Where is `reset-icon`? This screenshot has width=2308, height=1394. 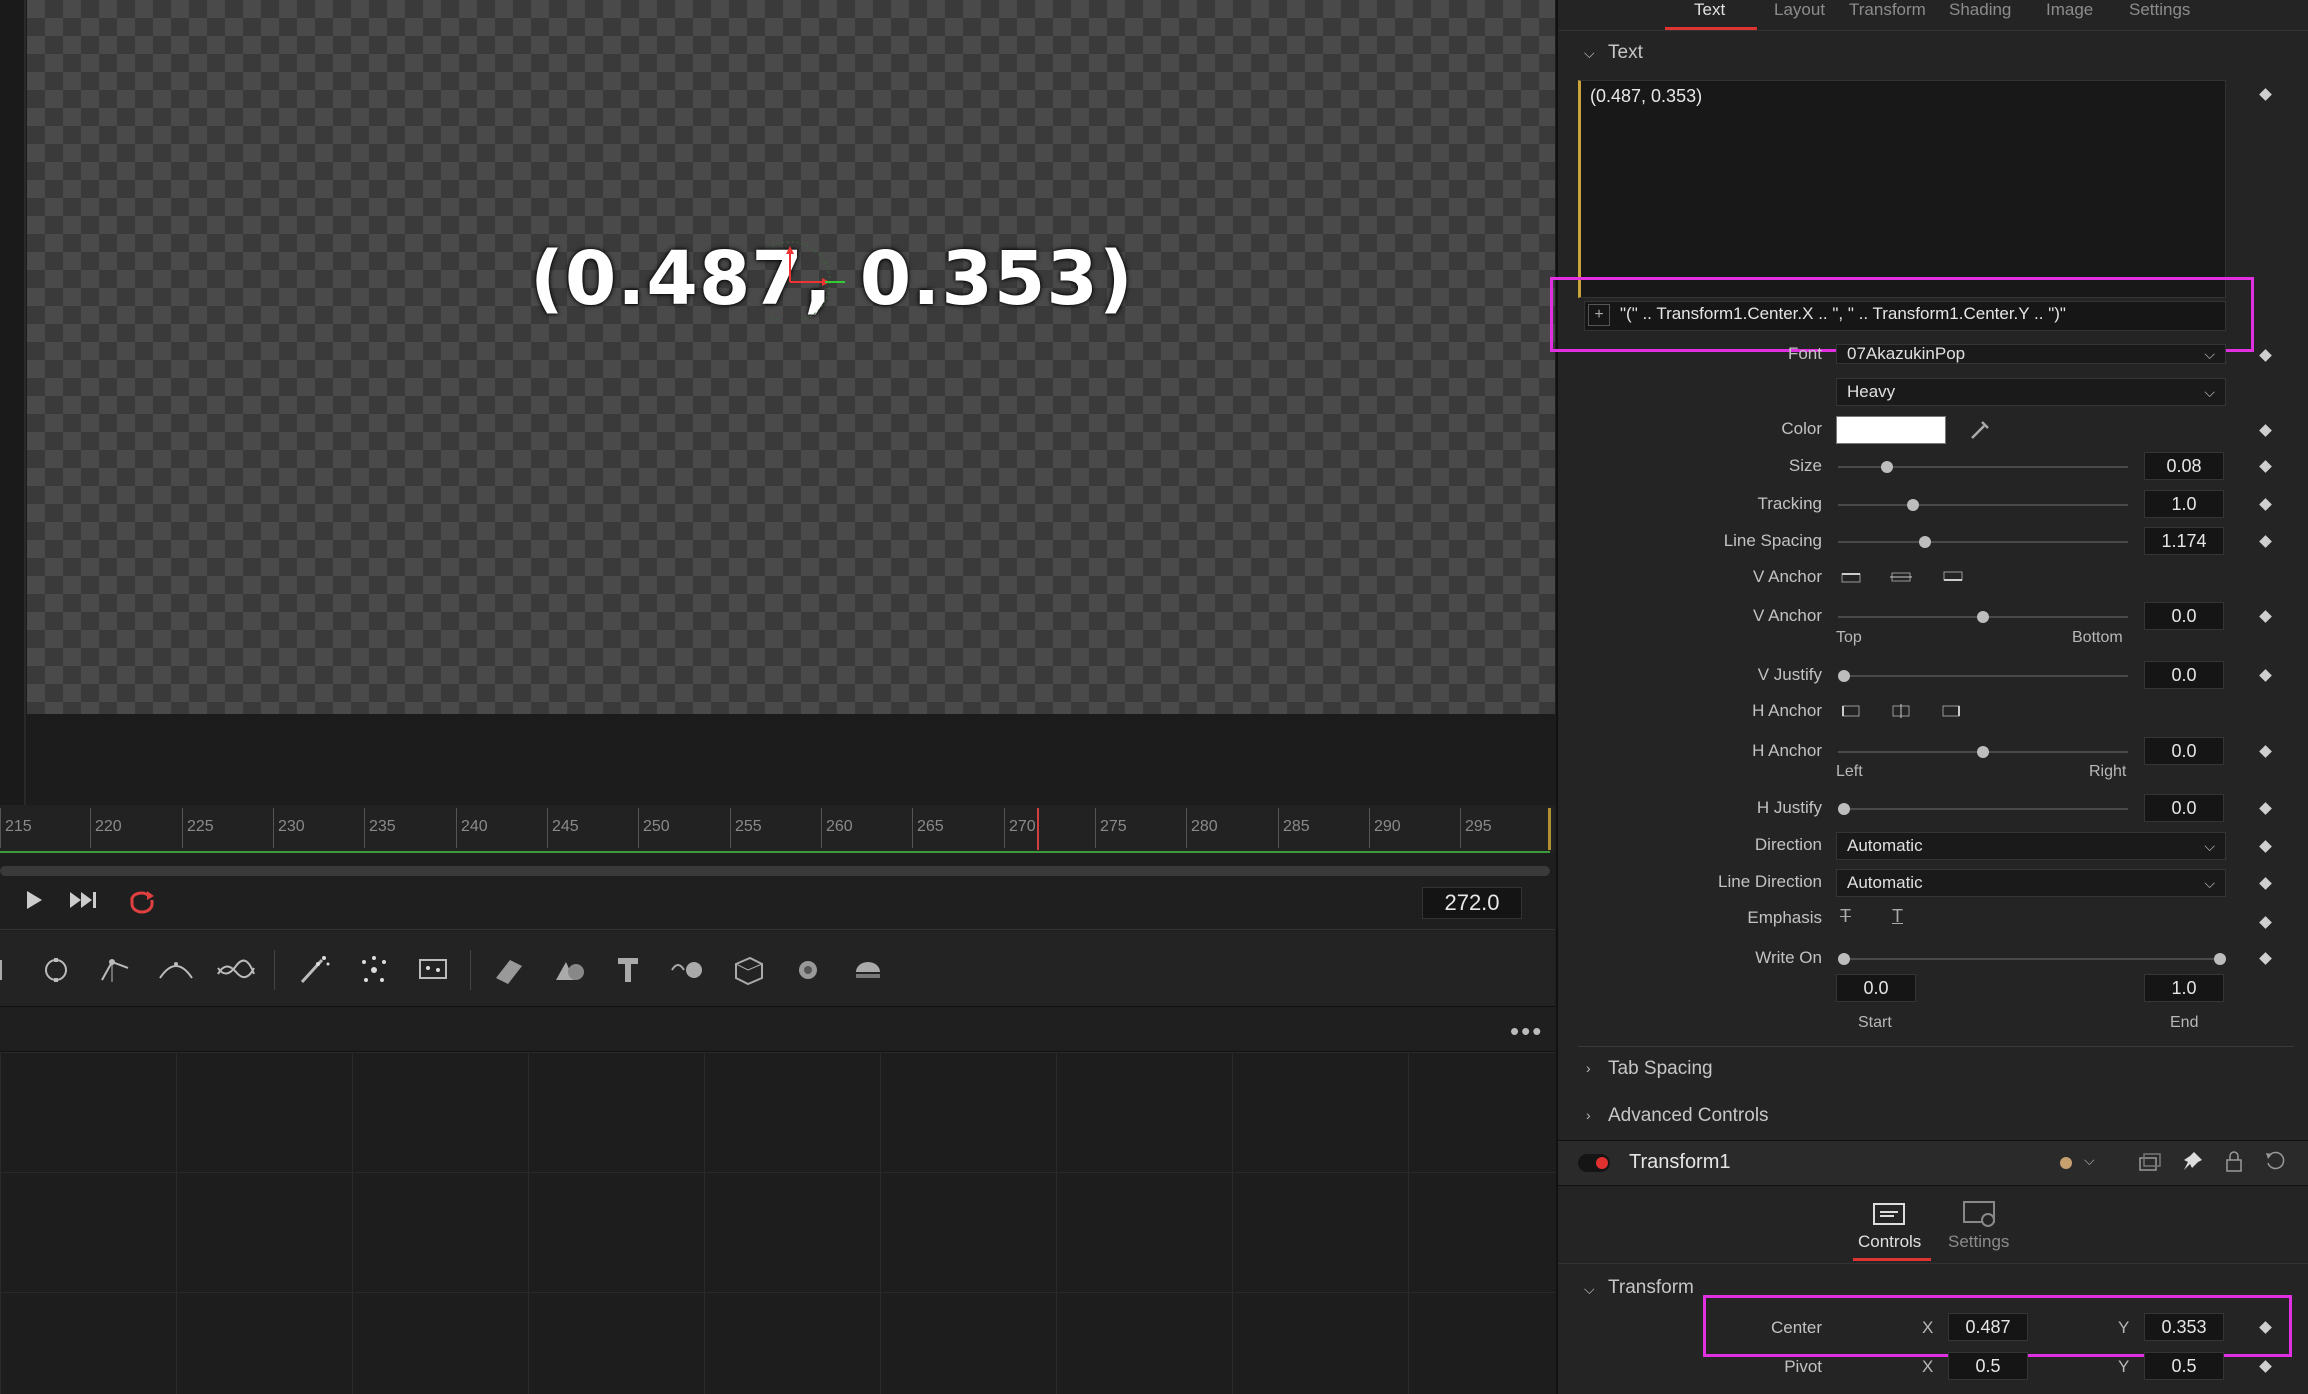 reset-icon is located at coordinates (2275, 1161).